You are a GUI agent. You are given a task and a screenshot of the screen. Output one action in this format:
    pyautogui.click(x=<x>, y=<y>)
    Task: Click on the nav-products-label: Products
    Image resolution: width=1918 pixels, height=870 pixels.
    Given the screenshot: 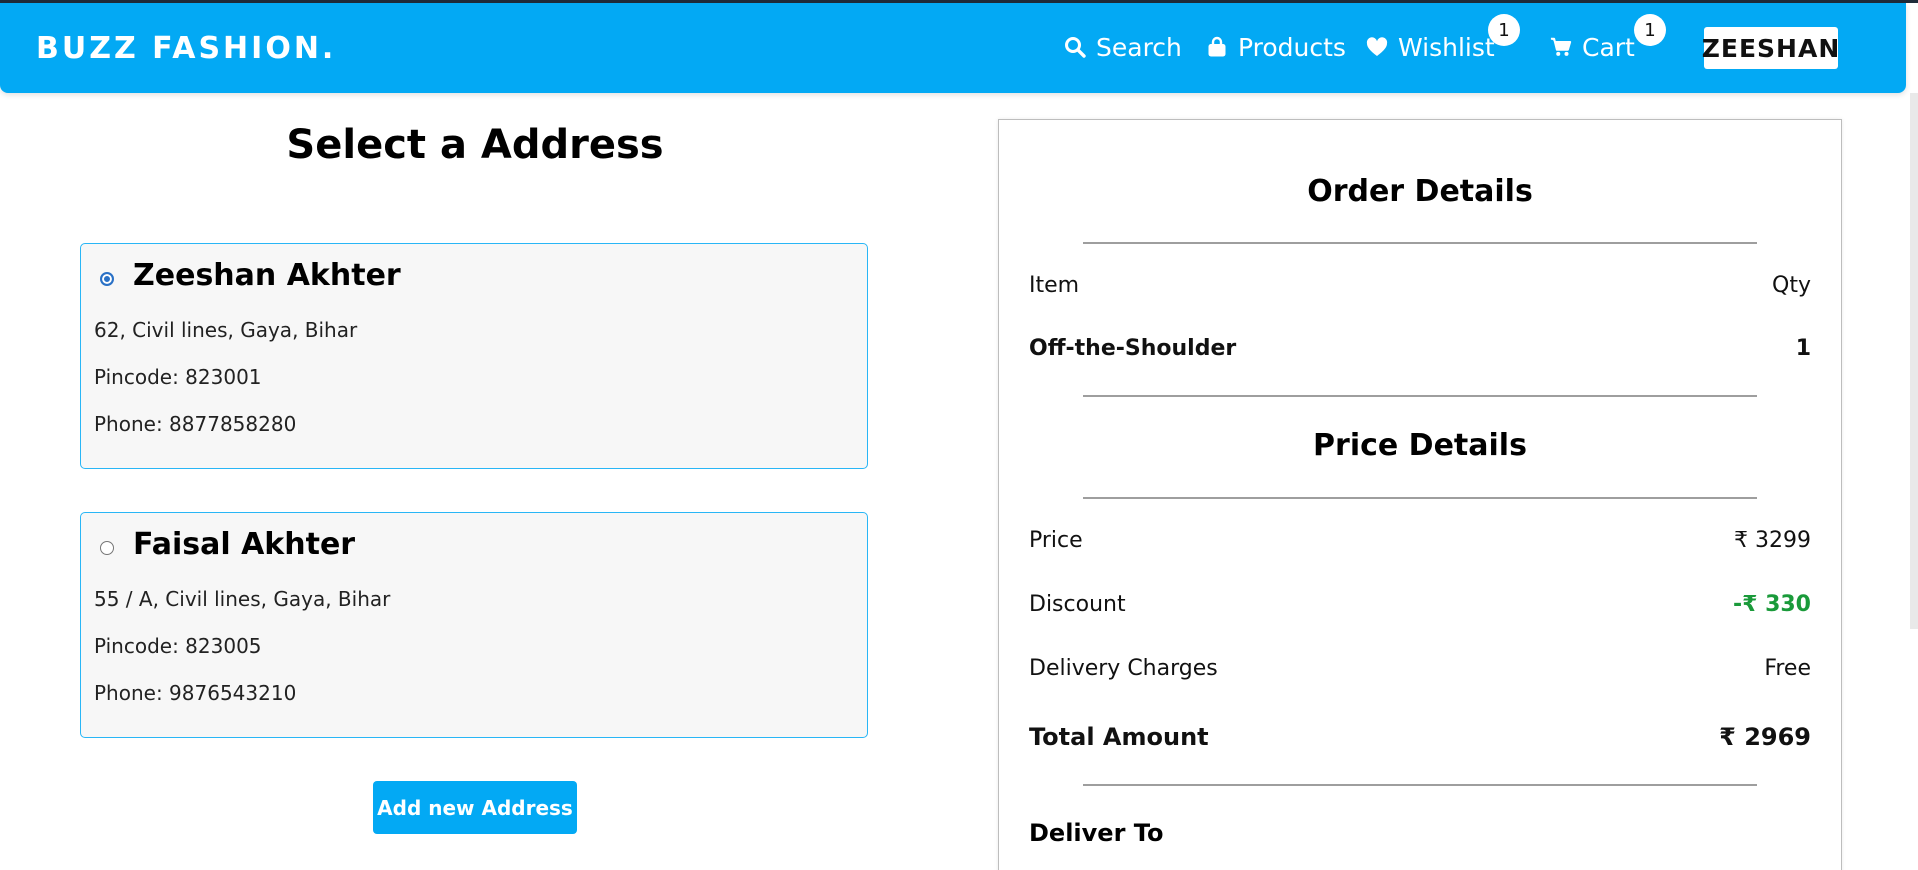 What is the action you would take?
    pyautogui.click(x=1292, y=47)
    